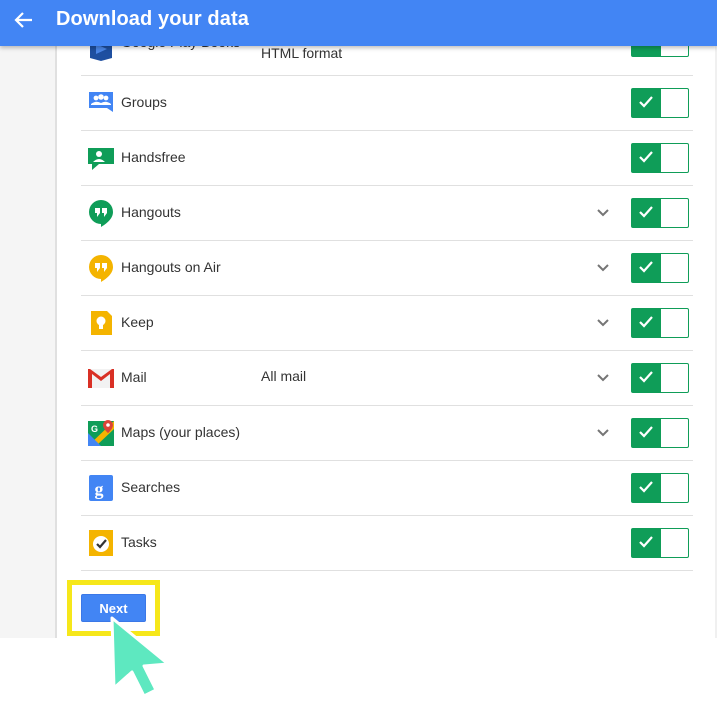 The width and height of the screenshot is (717, 704). What do you see at coordinates (387, 488) in the screenshot?
I see `product-row-searches: g Searches` at bounding box center [387, 488].